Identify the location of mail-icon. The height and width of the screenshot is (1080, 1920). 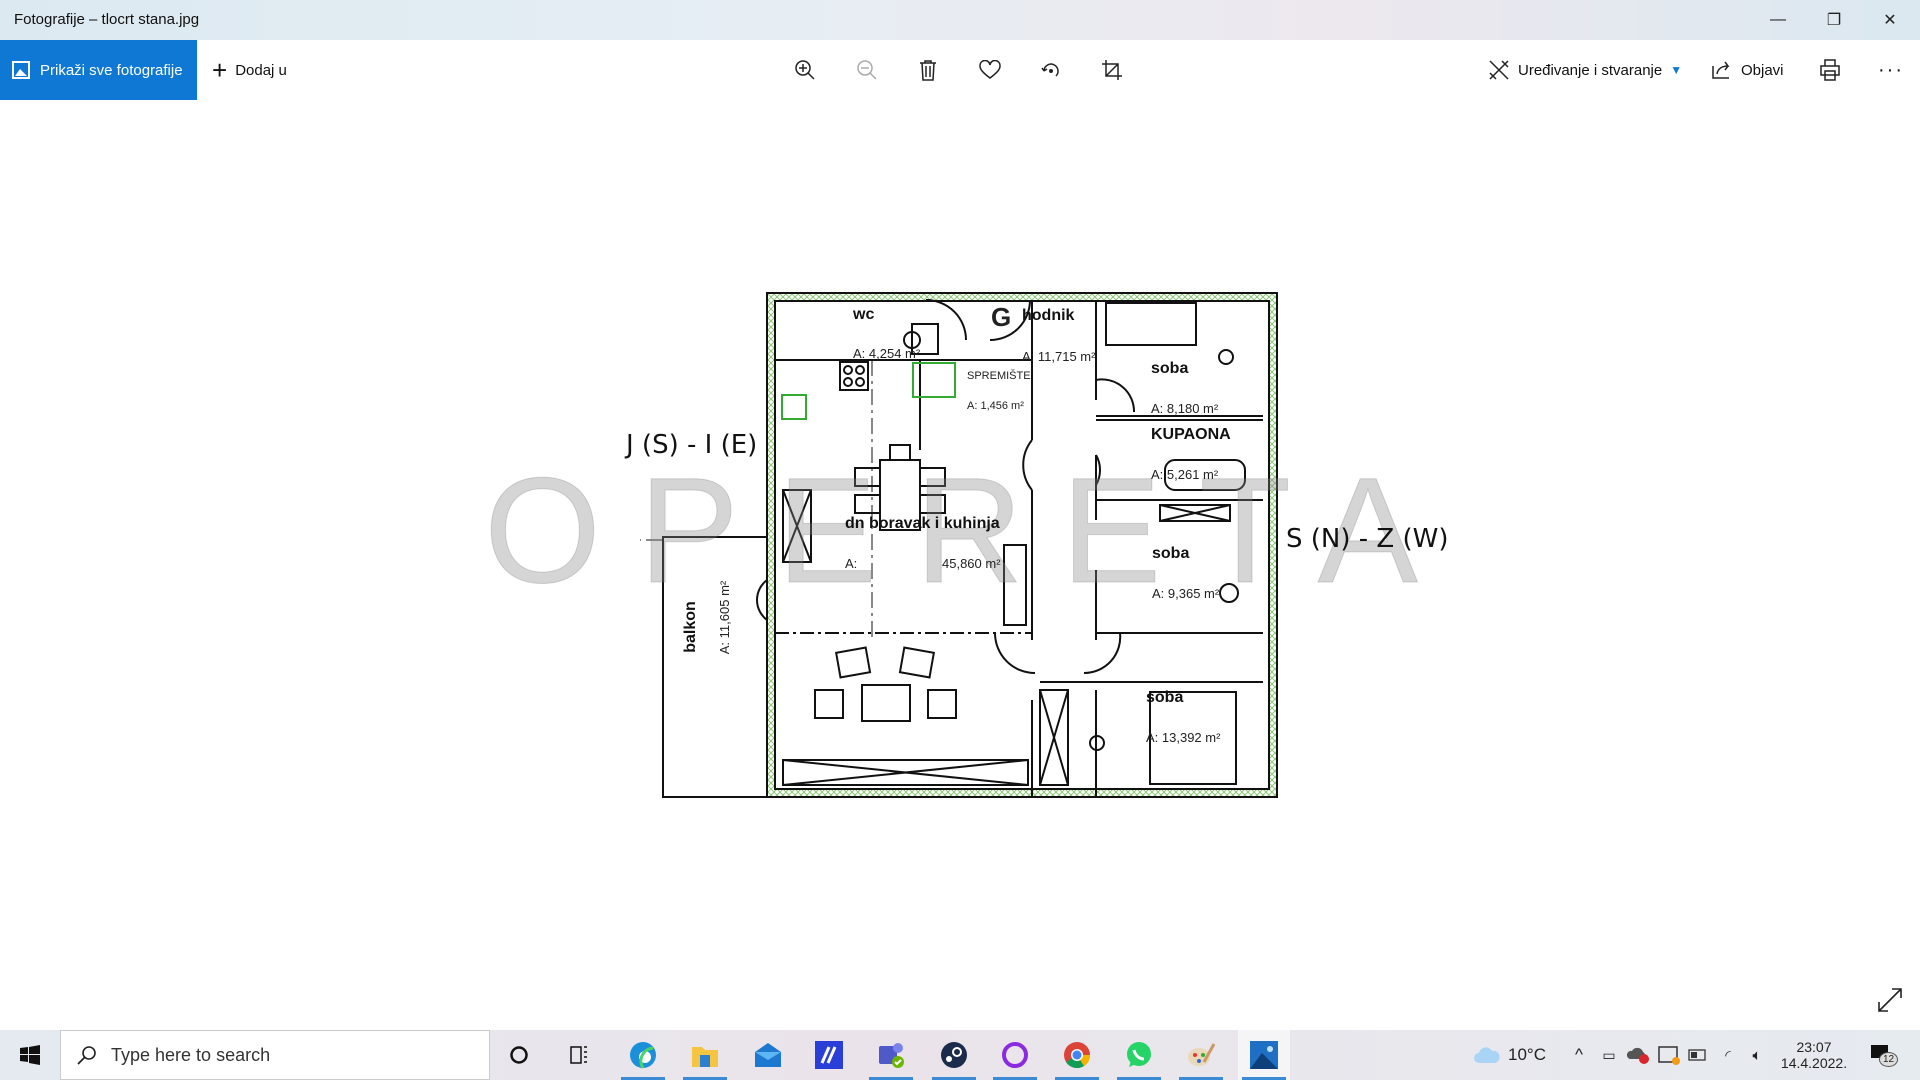
(768, 1055).